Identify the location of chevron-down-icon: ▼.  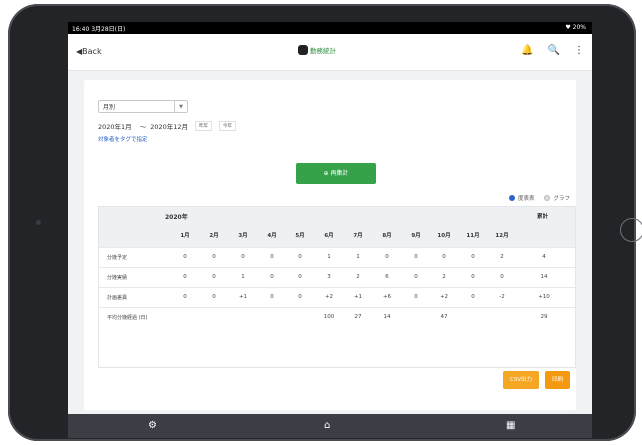
(180, 106).